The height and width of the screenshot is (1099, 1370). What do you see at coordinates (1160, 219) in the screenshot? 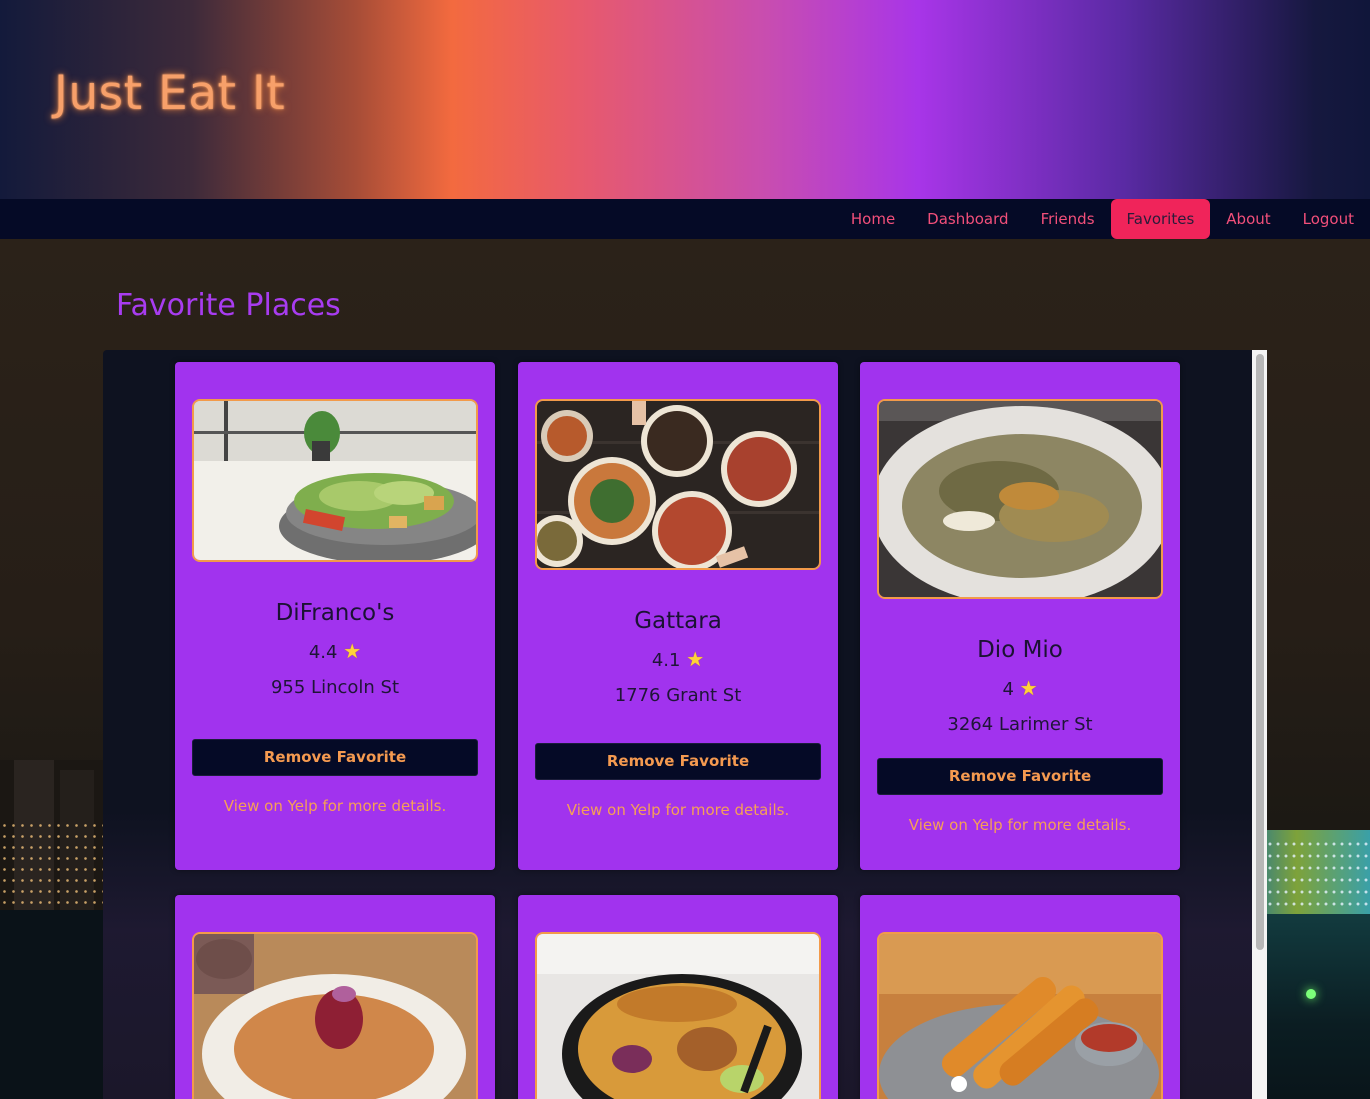
I see `nav-favorites: Favorites` at bounding box center [1160, 219].